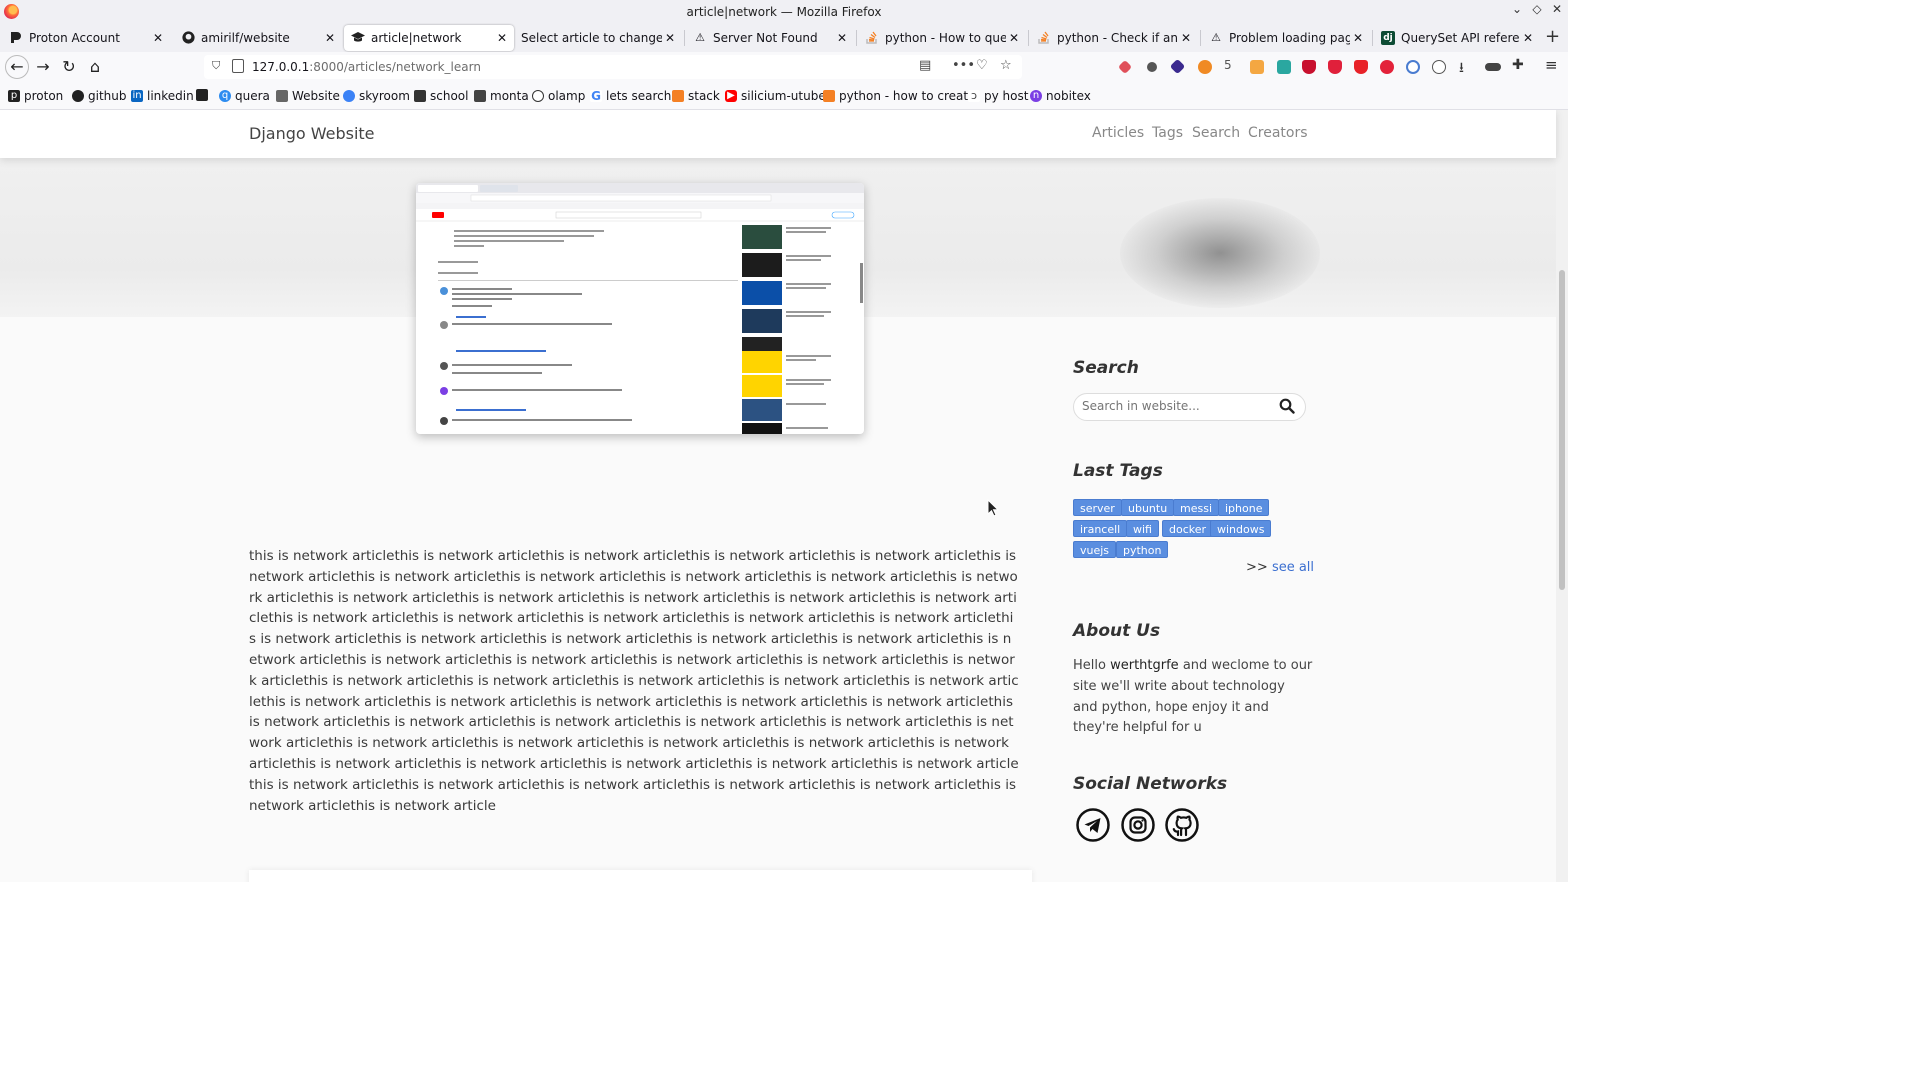  I want to click on extension-teal-icon, so click(1284, 67).